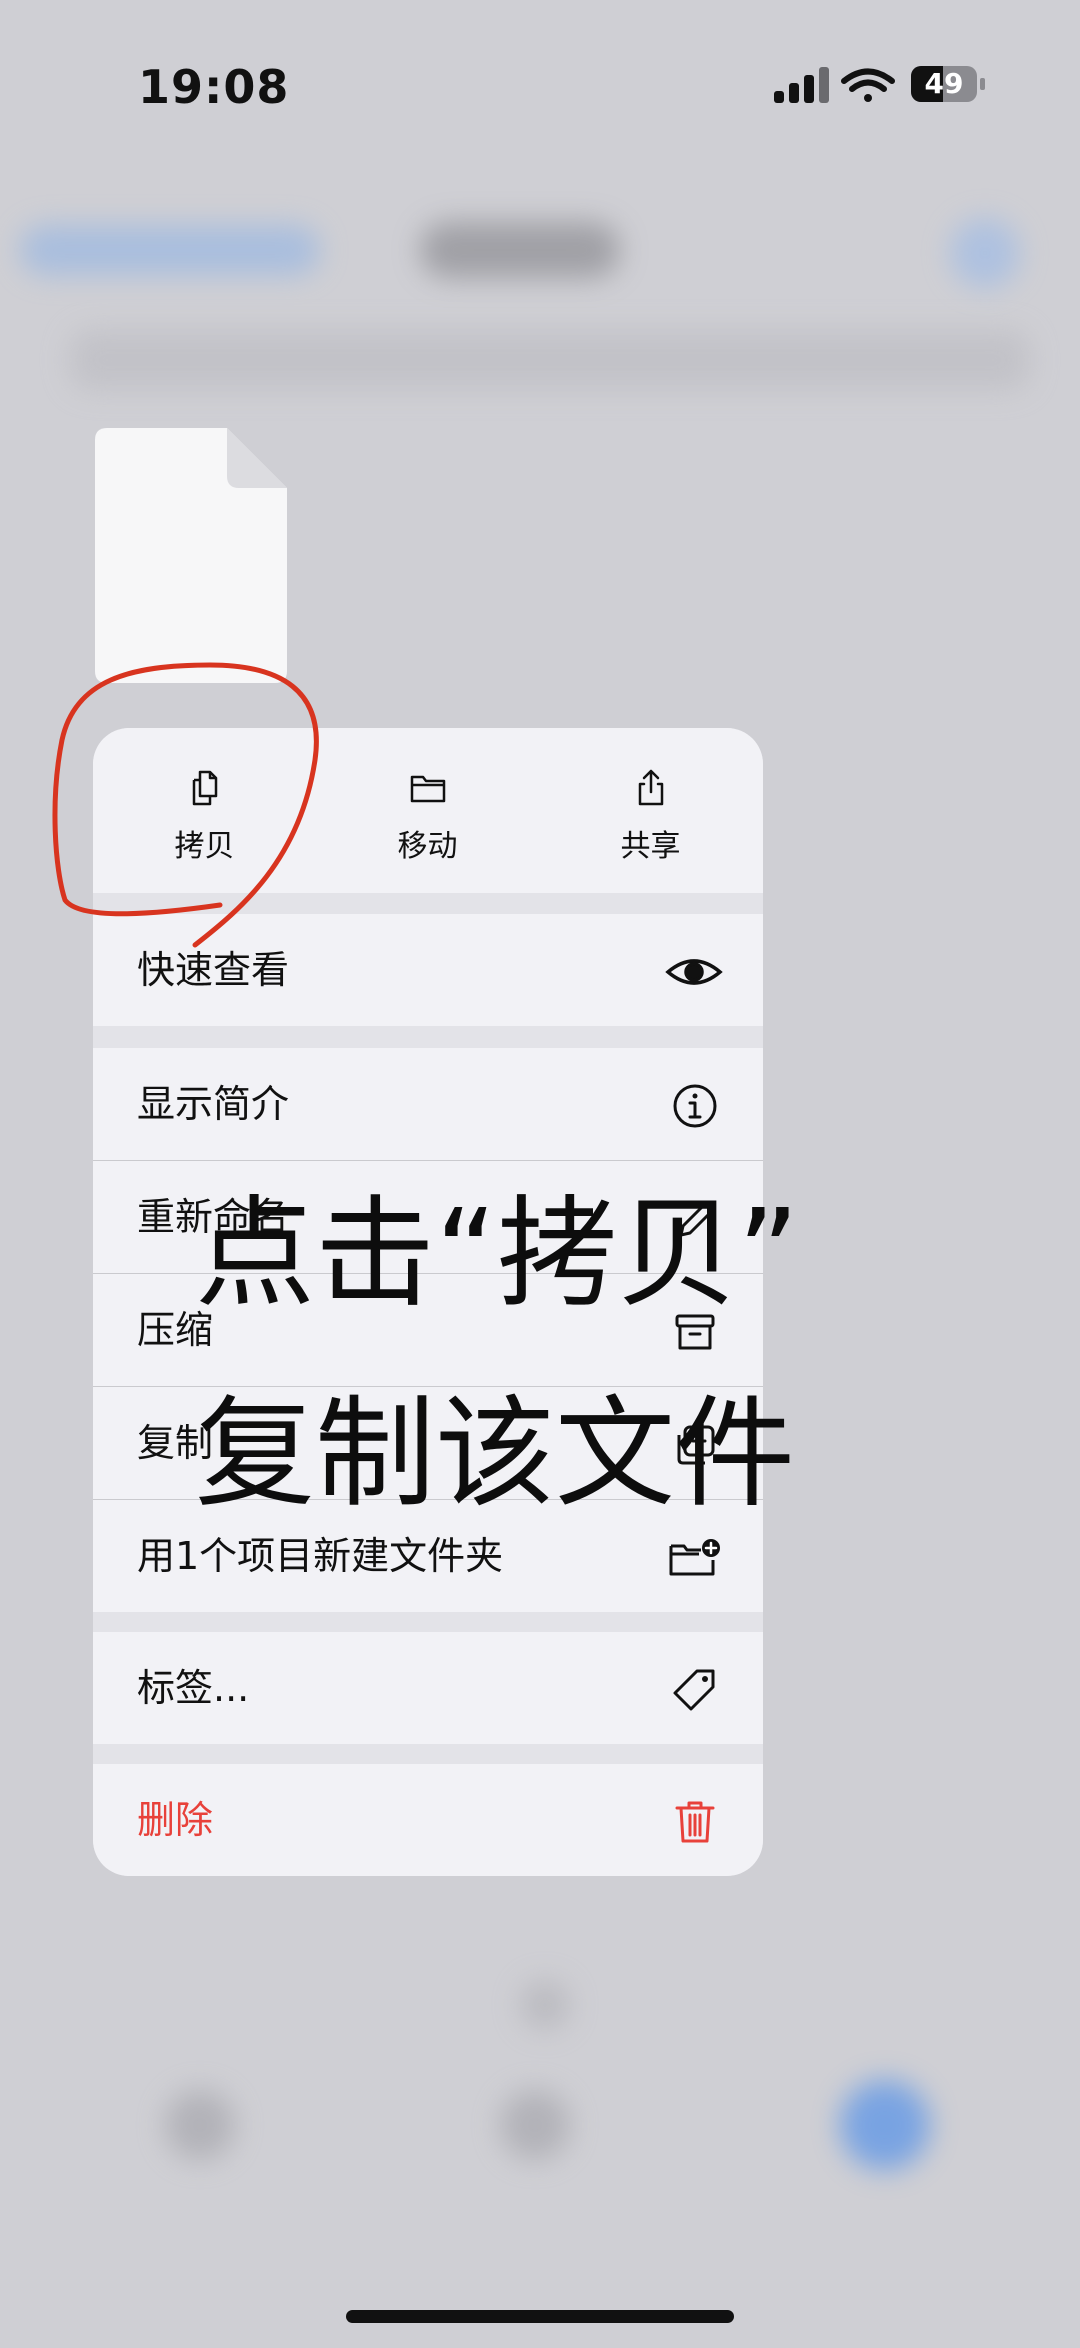 The image size is (1080, 2348). I want to click on get-info-label: 显示简介, so click(213, 1104).